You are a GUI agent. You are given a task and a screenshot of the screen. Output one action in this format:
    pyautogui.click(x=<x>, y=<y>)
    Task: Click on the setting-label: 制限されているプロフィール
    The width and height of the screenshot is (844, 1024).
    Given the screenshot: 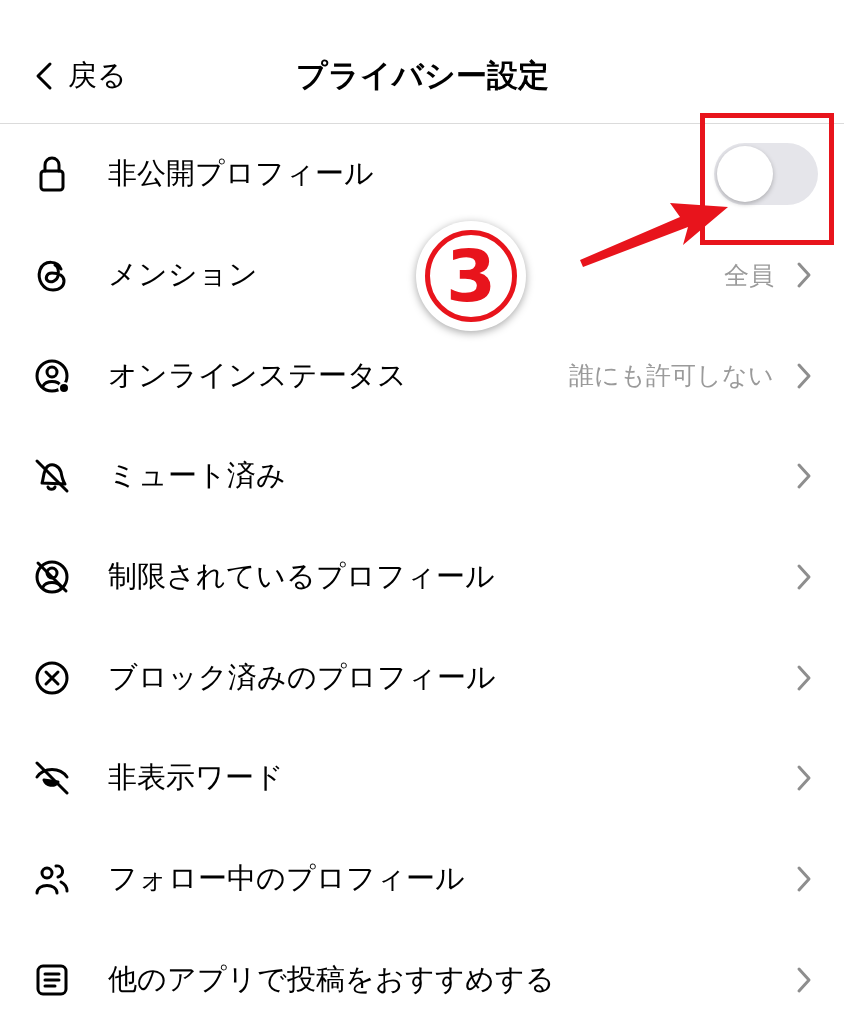 What is the action you would take?
    pyautogui.click(x=301, y=577)
    